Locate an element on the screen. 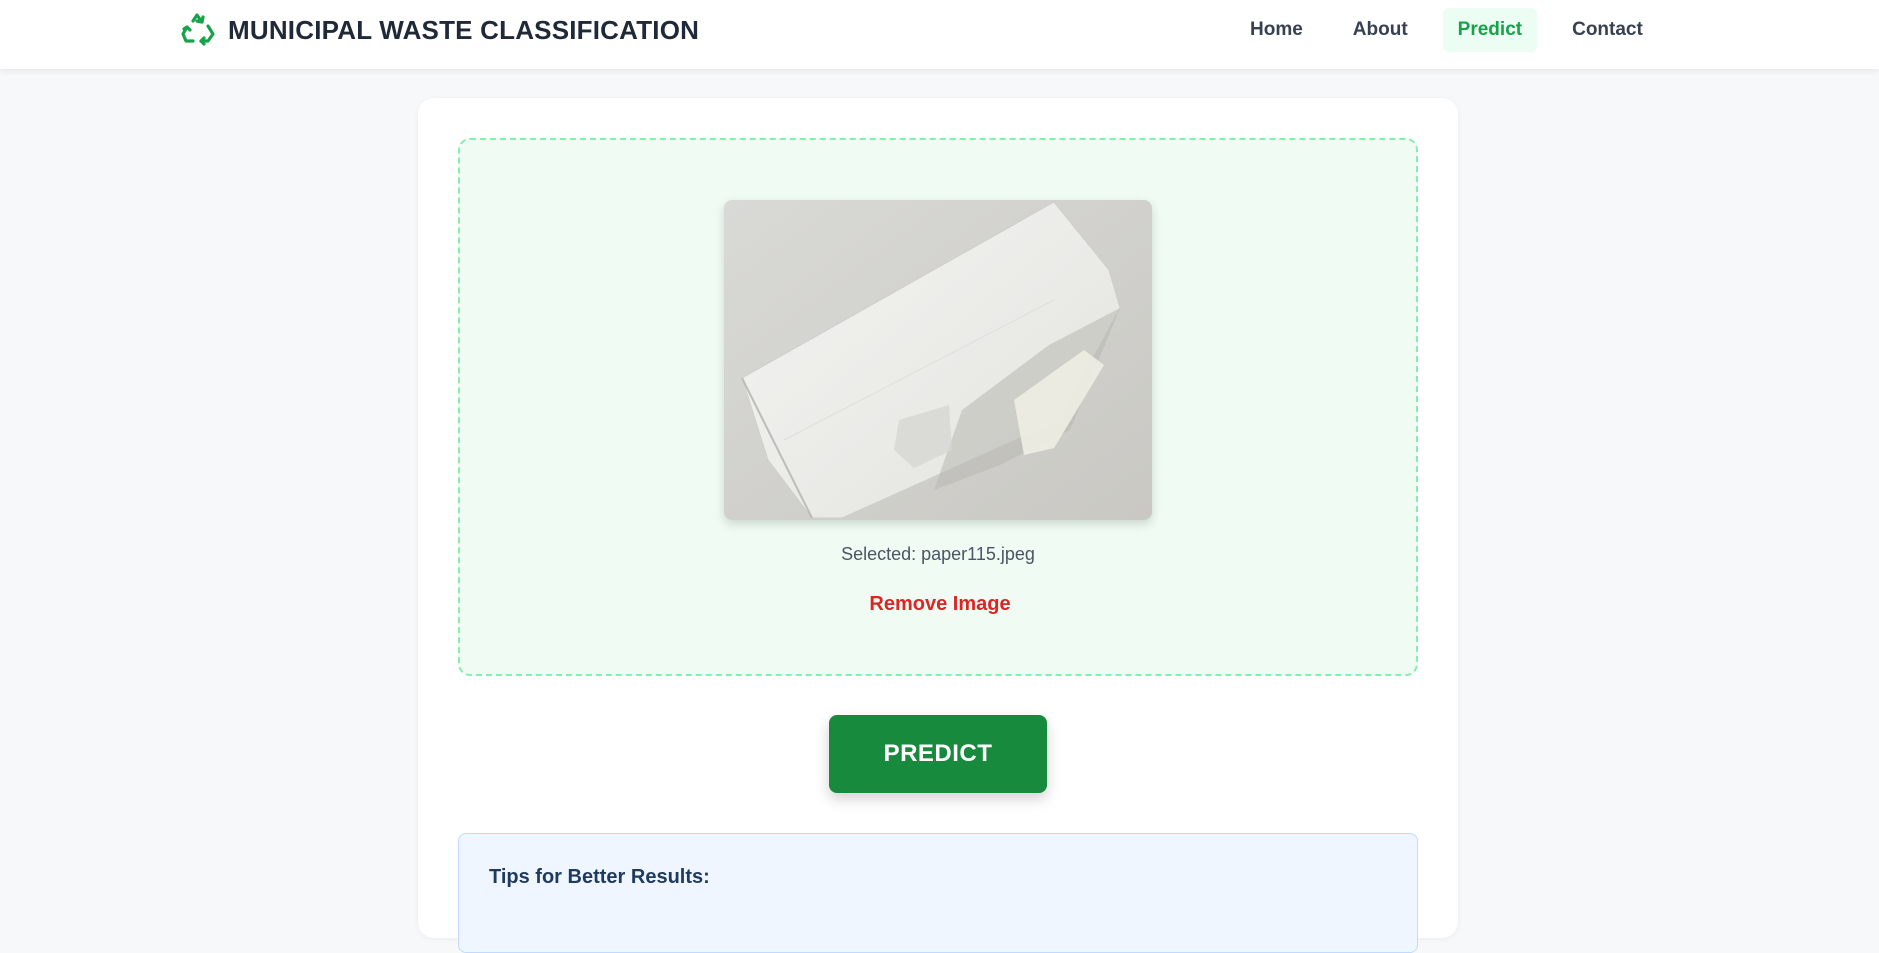  brand: MUNICIPAL WASTE CLASSIFICATION is located at coordinates (439, 30).